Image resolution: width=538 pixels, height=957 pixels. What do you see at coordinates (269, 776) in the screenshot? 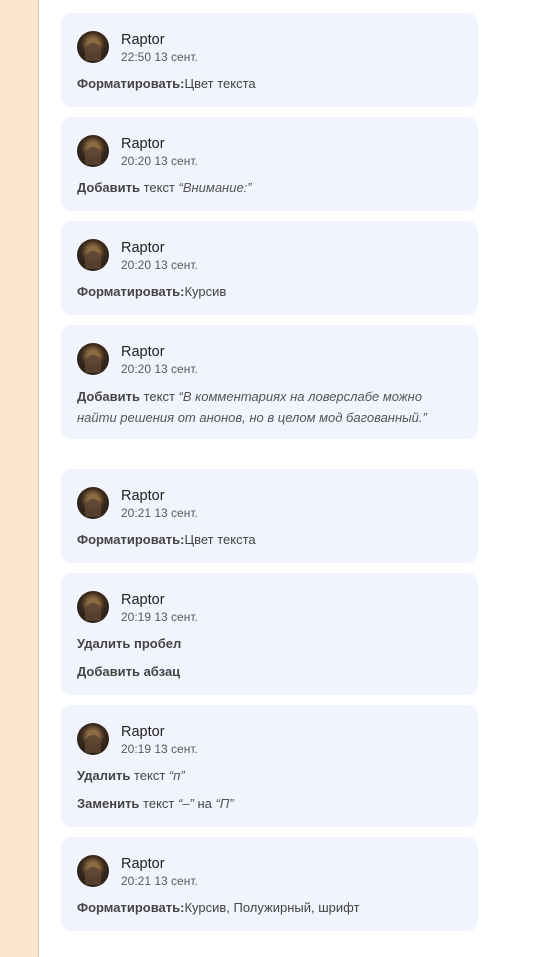
I see `change-line: Удалить текст “п”` at bounding box center [269, 776].